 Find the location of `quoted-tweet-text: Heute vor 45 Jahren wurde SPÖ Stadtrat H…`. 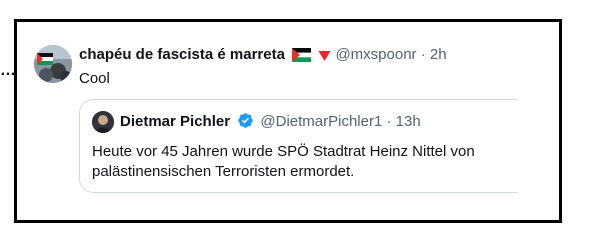

quoted-tweet-text: Heute vor 45 Jahren wurde SPÖ Stadtrat H… is located at coordinates (283, 161).